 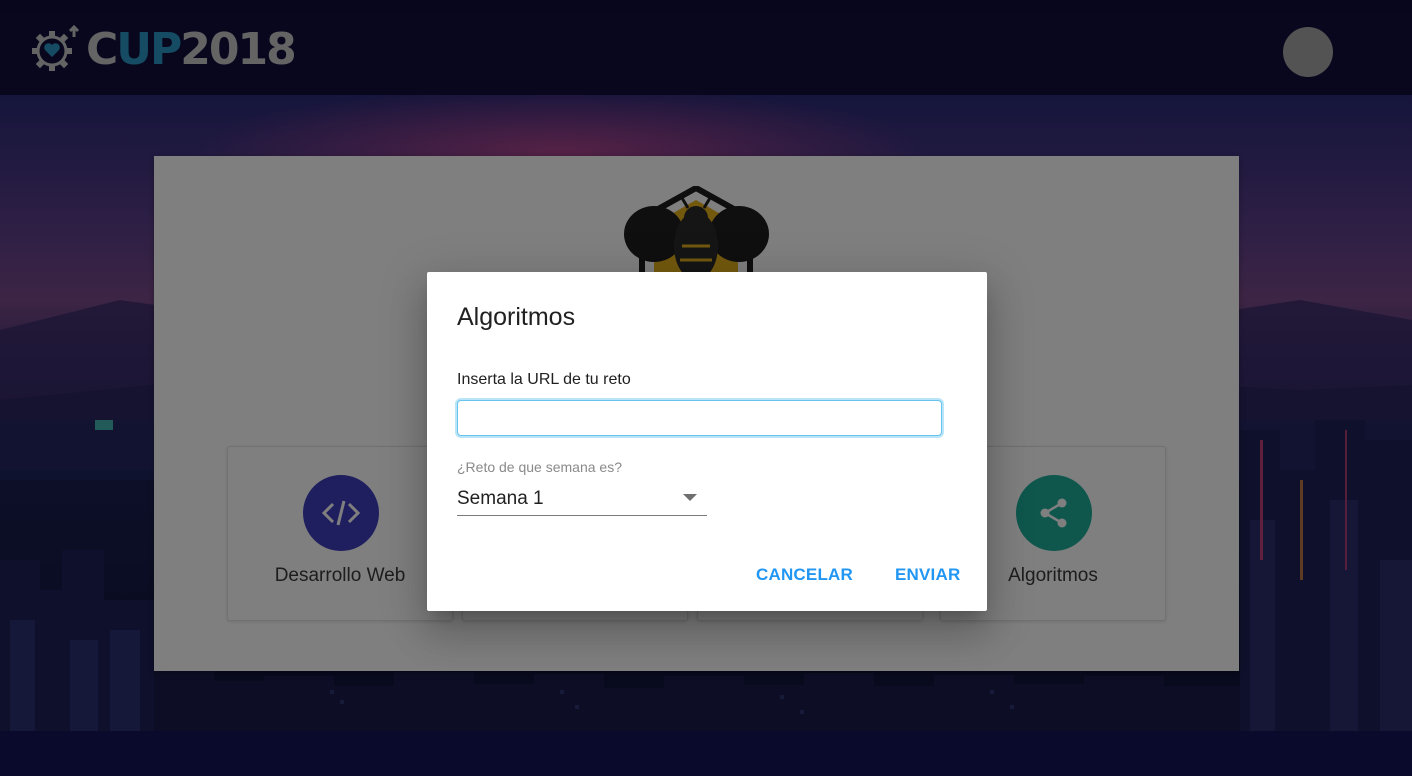 What do you see at coordinates (804, 575) in the screenshot?
I see `cancel-button: CANCELAR` at bounding box center [804, 575].